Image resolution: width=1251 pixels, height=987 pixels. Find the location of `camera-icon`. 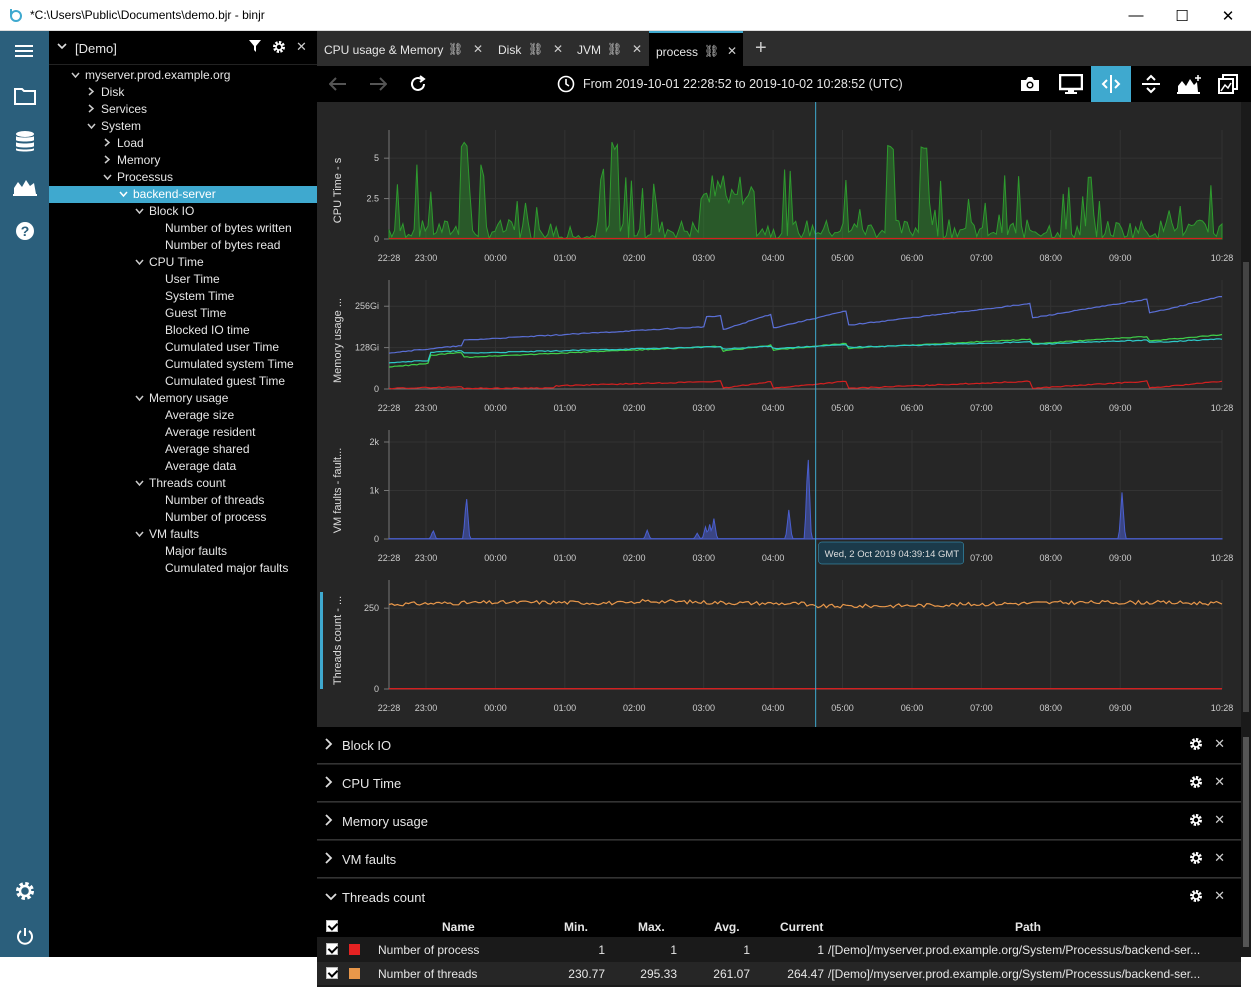

camera-icon is located at coordinates (1030, 84).